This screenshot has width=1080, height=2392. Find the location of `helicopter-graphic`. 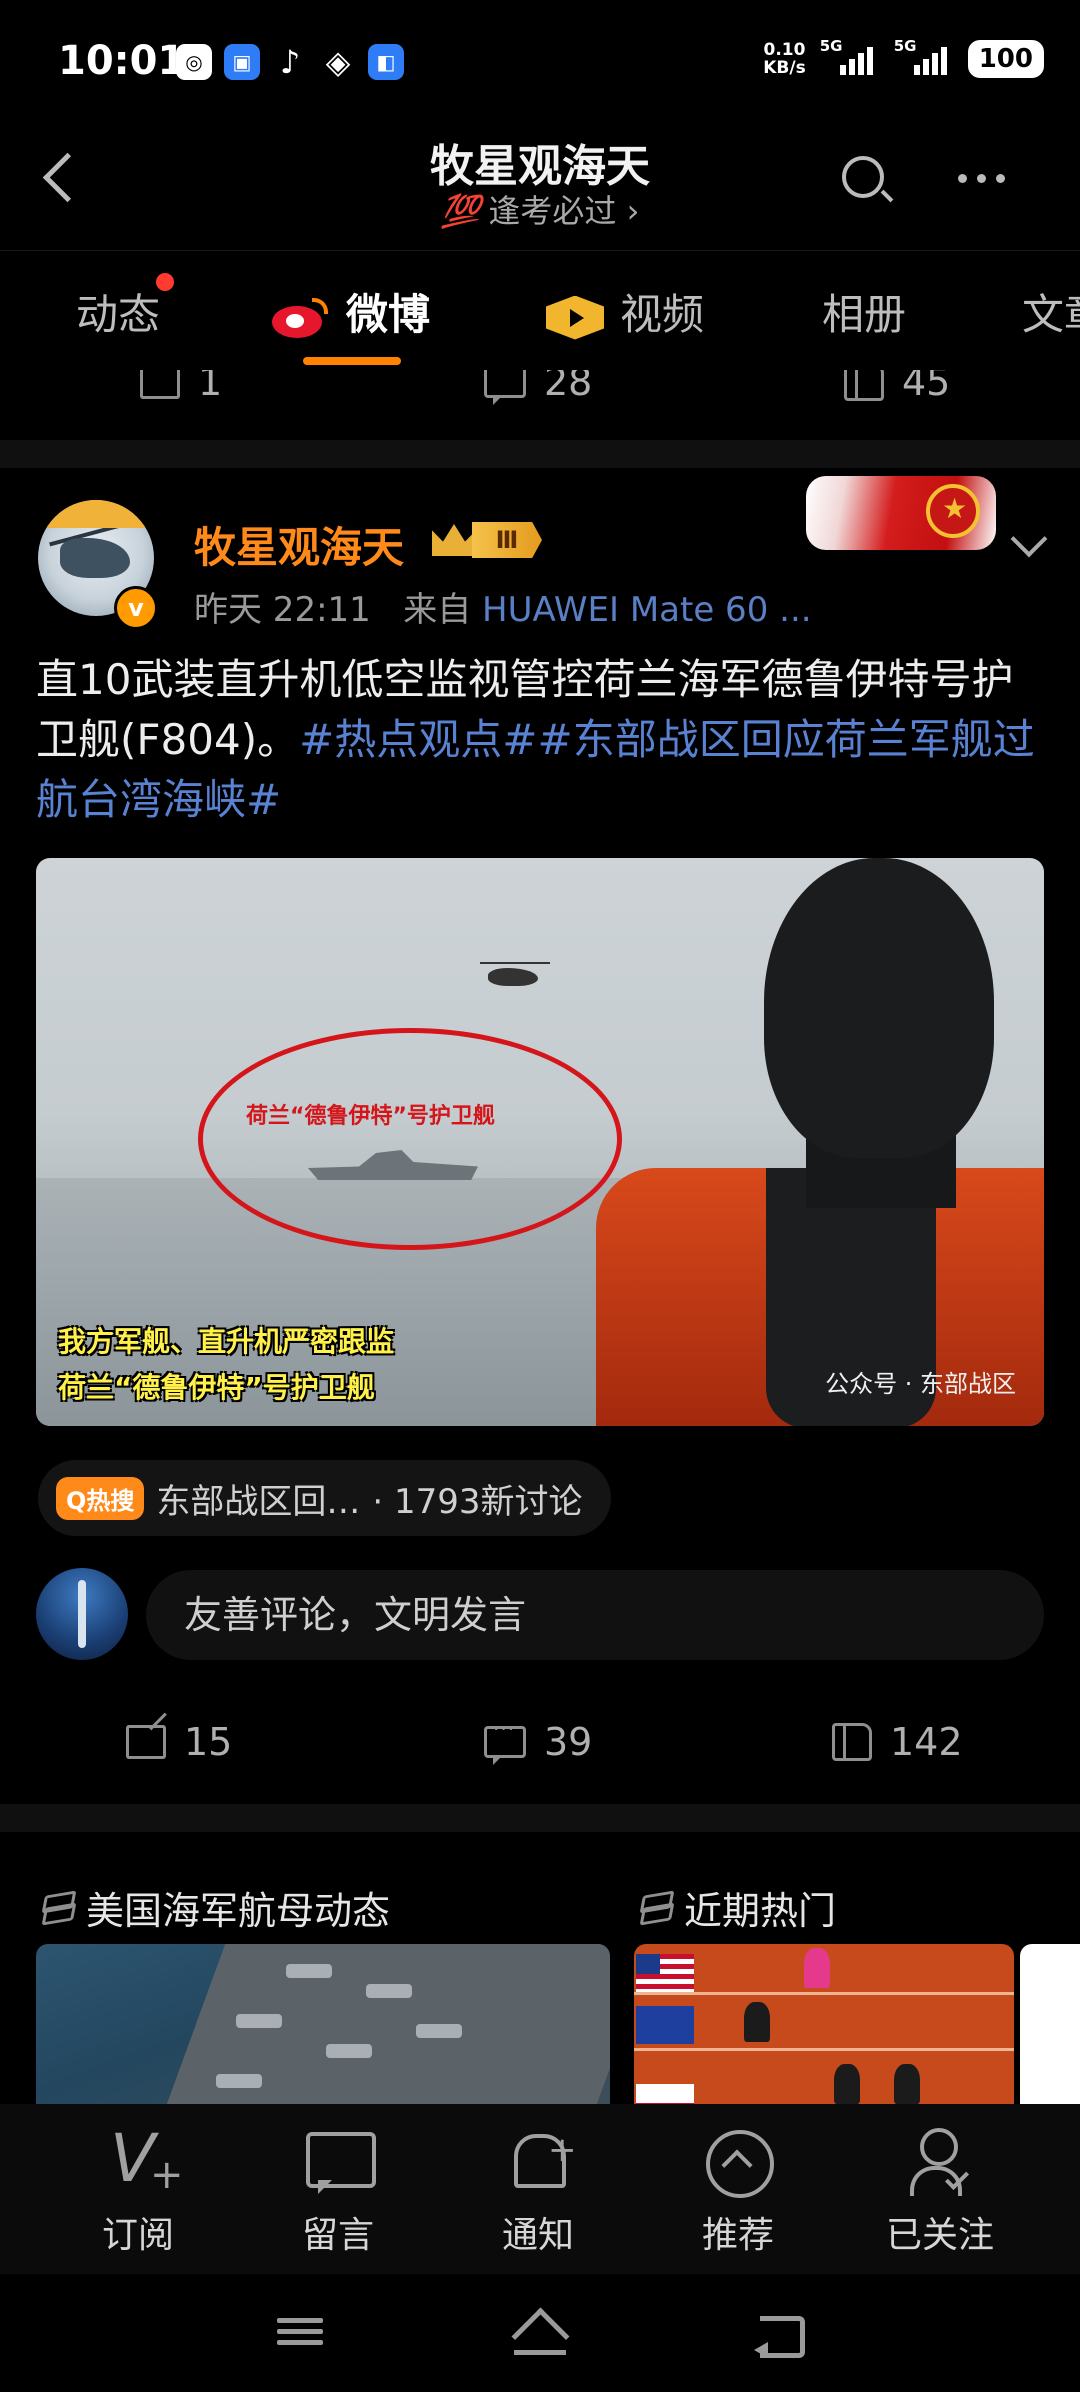

helicopter-graphic is located at coordinates (515, 974).